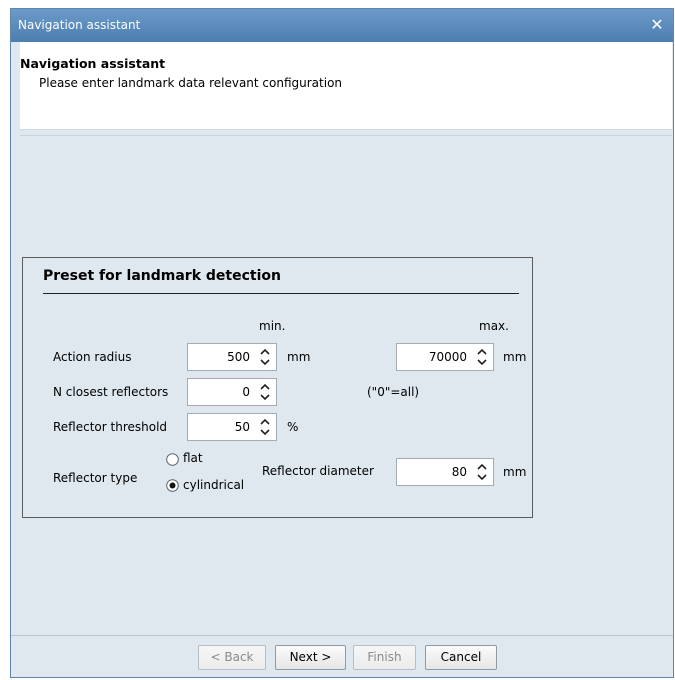  I want to click on header-title: Navigation assistant, so click(93, 63).